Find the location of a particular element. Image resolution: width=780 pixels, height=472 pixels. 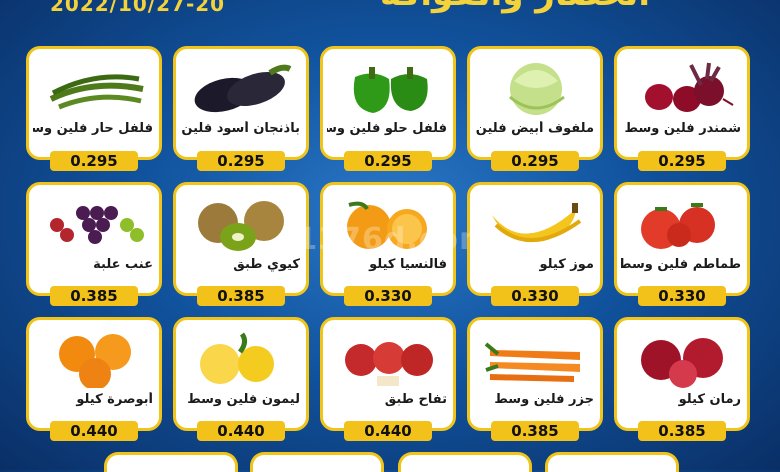

tomato-icon is located at coordinates (683, 224).